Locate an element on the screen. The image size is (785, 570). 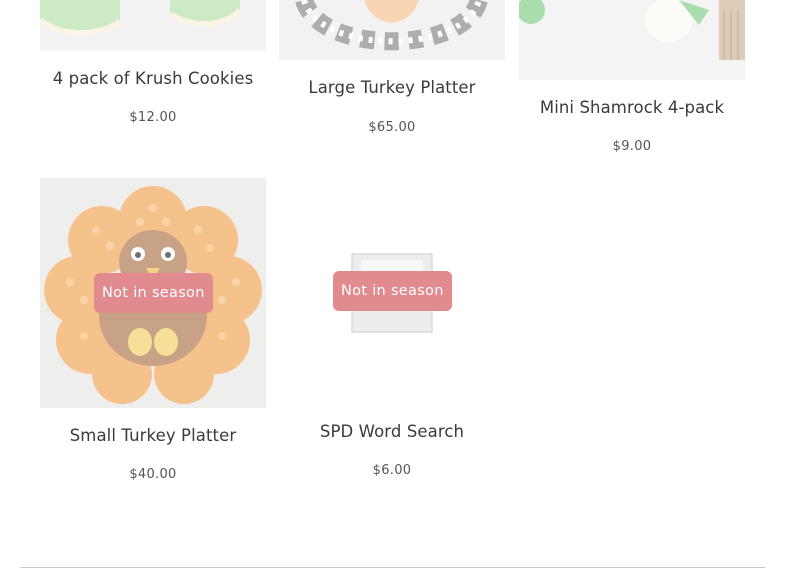
product-image-krush-cookies is located at coordinates (153, 25).